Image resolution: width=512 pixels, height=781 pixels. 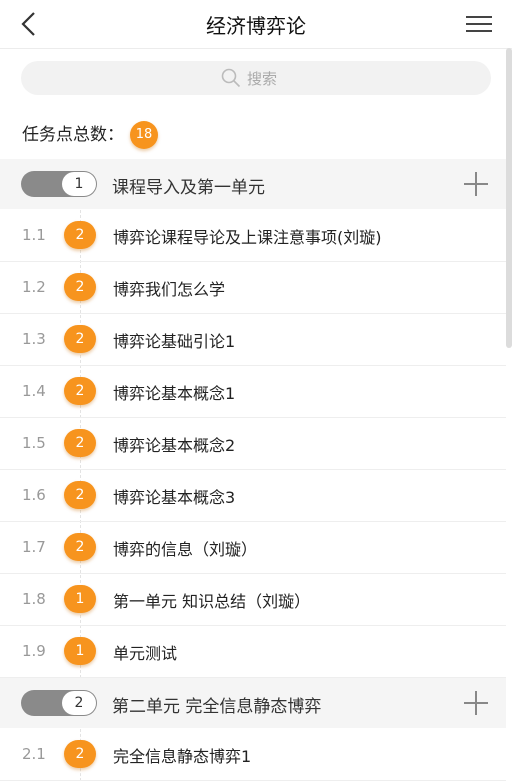 I want to click on list-item: 1.7 2 博弈的信息（刘璇）, so click(x=253, y=548).